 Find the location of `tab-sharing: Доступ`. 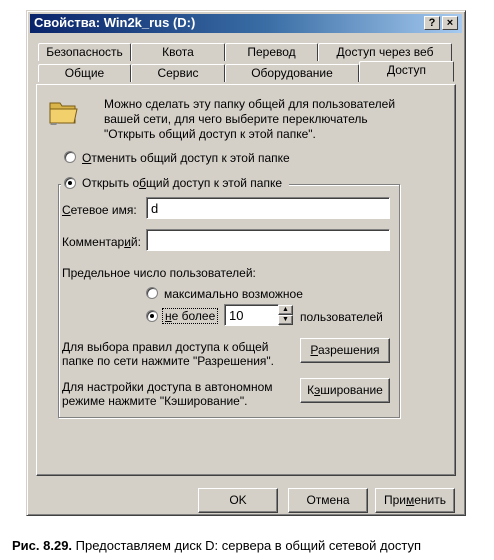

tab-sharing: Доступ is located at coordinates (406, 71).